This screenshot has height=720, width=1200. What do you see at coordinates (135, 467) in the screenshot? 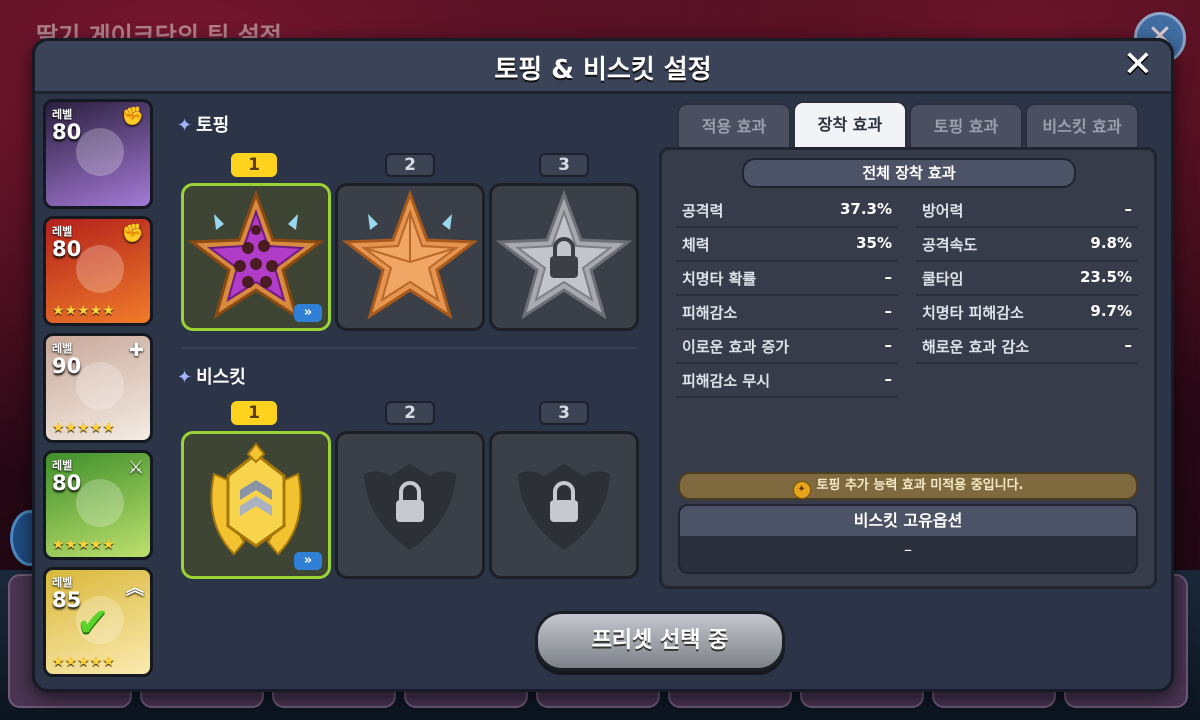
I see `crossed-swords-icon: ⚔` at bounding box center [135, 467].